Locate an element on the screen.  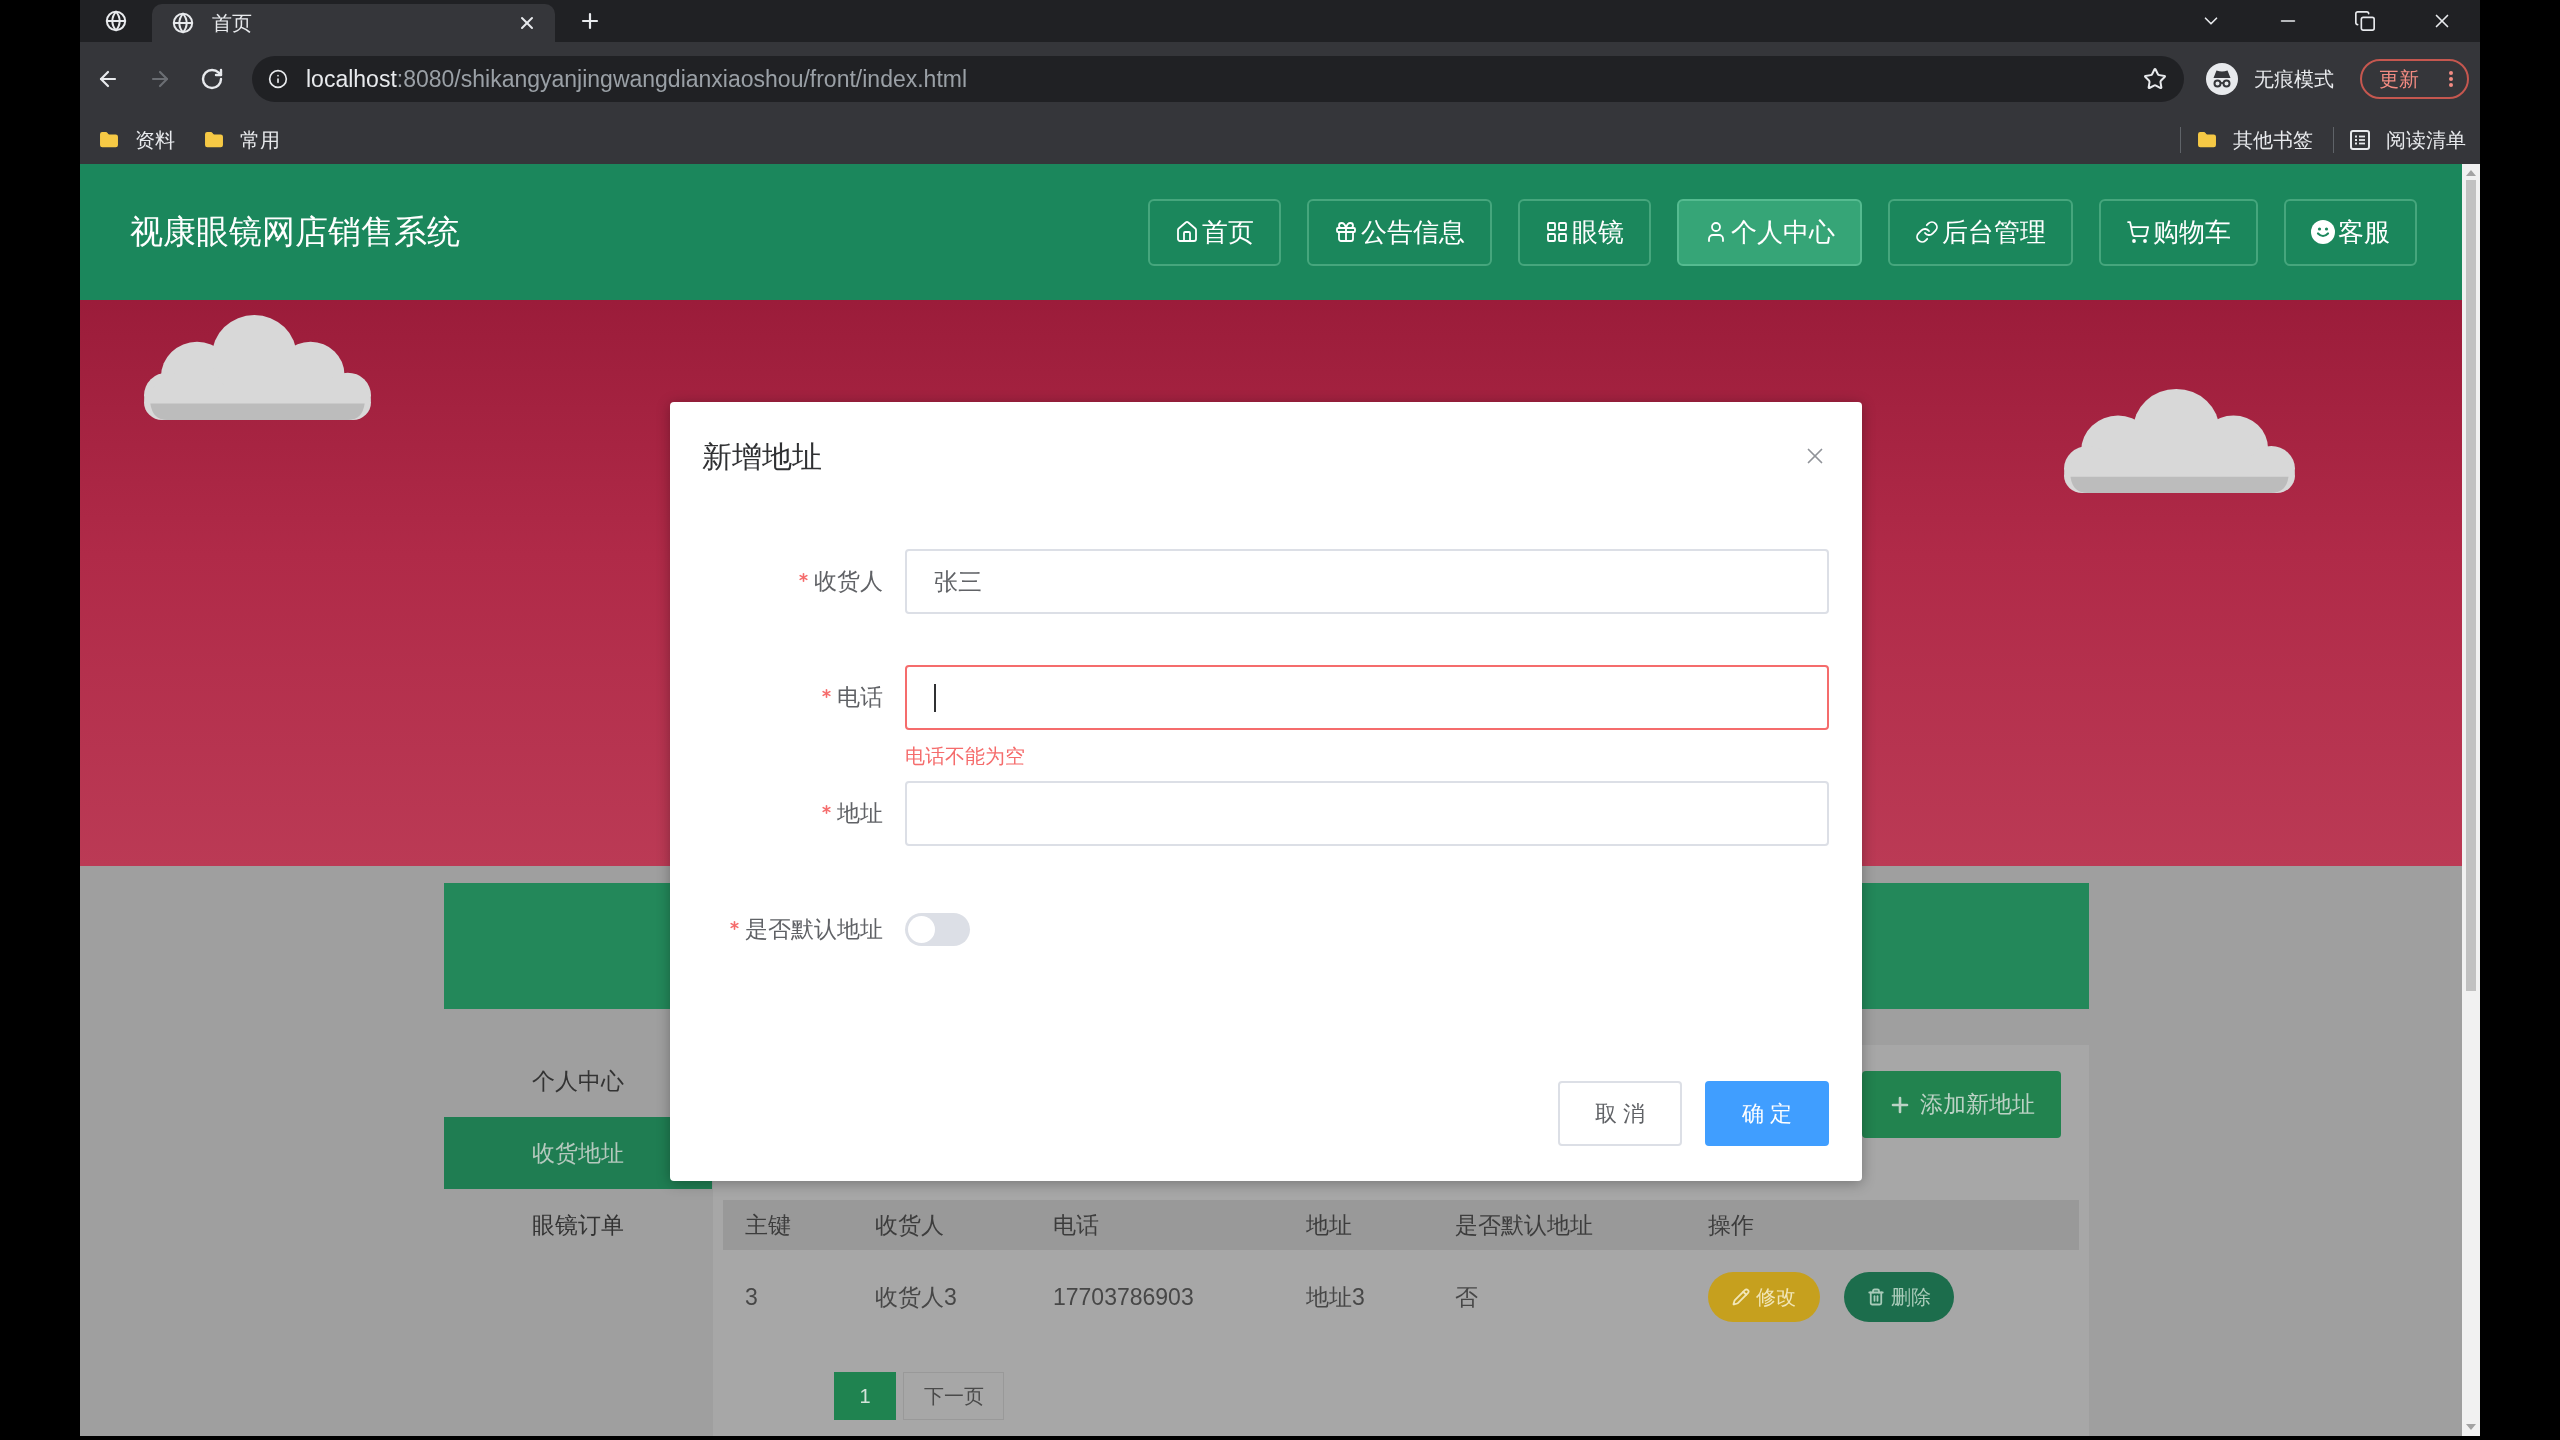
profile-label: 无痕模式 is located at coordinates (2294, 79).